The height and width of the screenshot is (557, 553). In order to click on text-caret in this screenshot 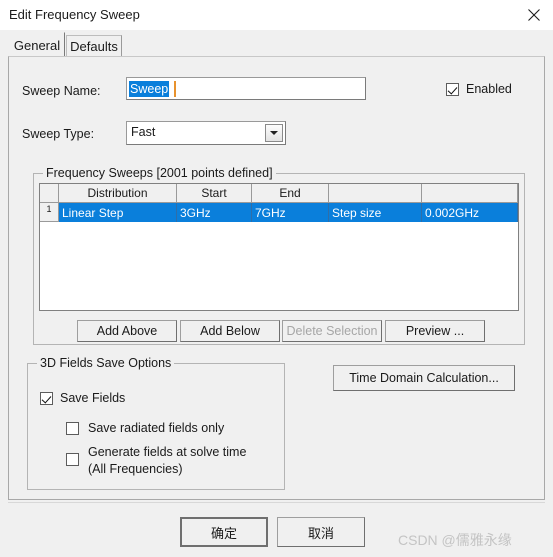, I will do `click(175, 89)`.